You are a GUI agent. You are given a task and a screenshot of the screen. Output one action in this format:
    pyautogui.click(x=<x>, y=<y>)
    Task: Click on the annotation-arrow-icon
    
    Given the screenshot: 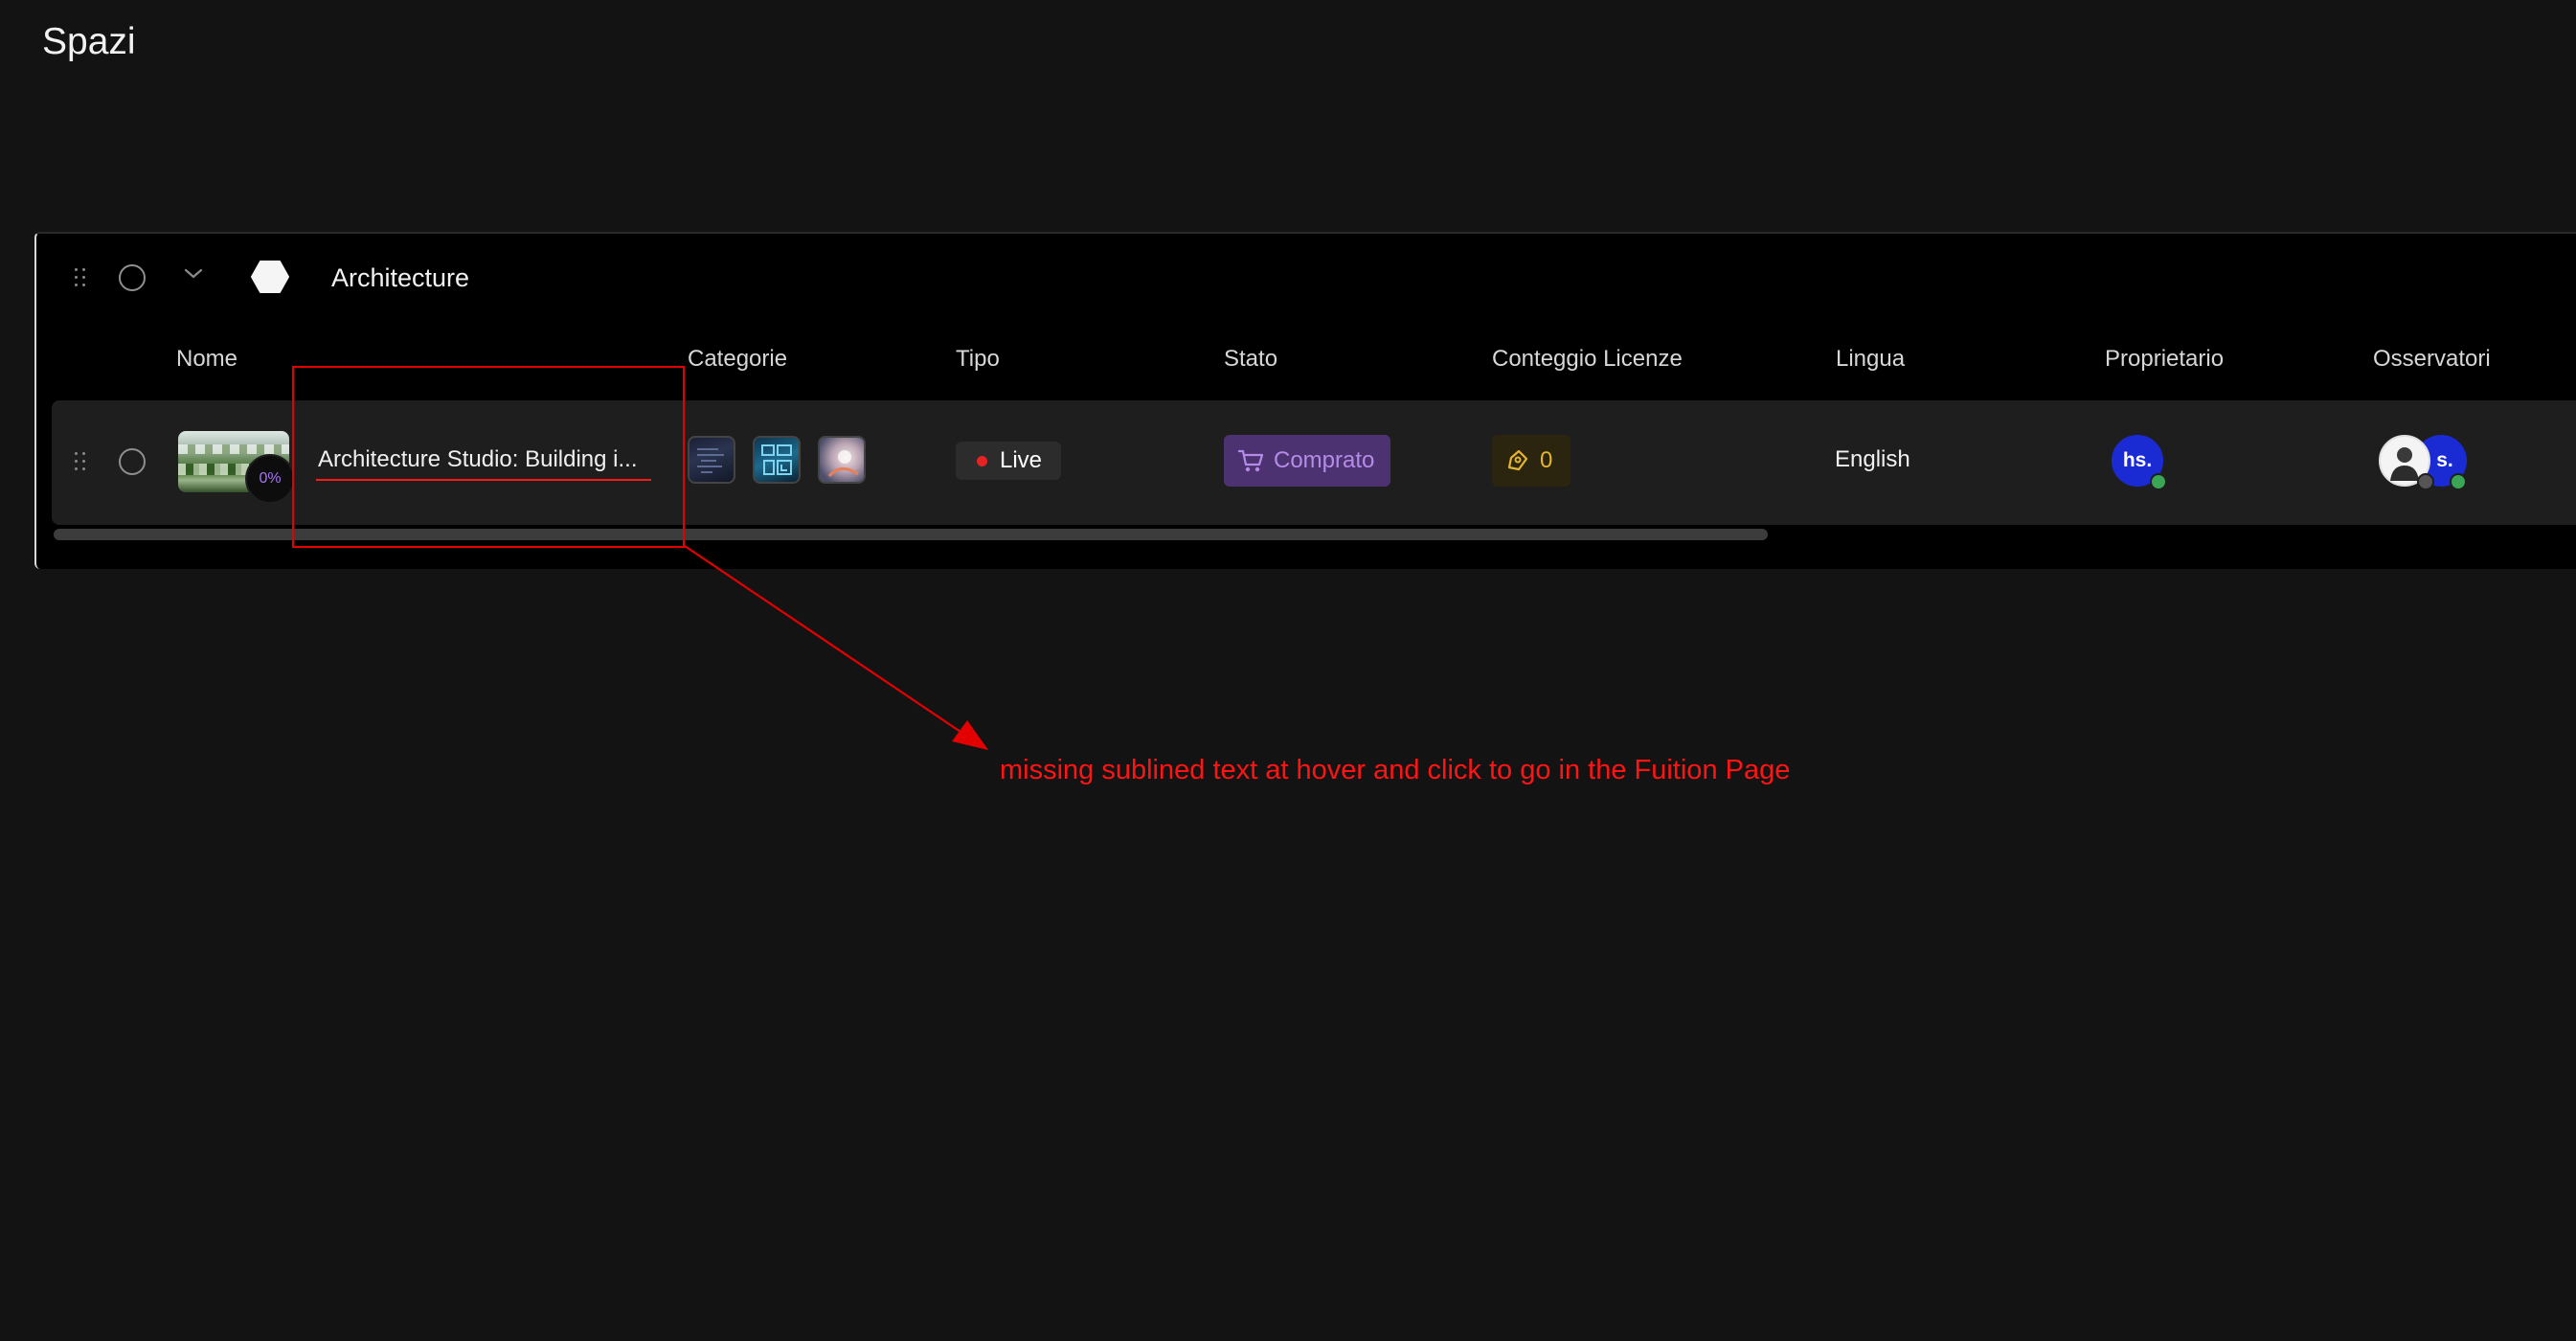 What is the action you would take?
    pyautogui.click(x=836, y=647)
    